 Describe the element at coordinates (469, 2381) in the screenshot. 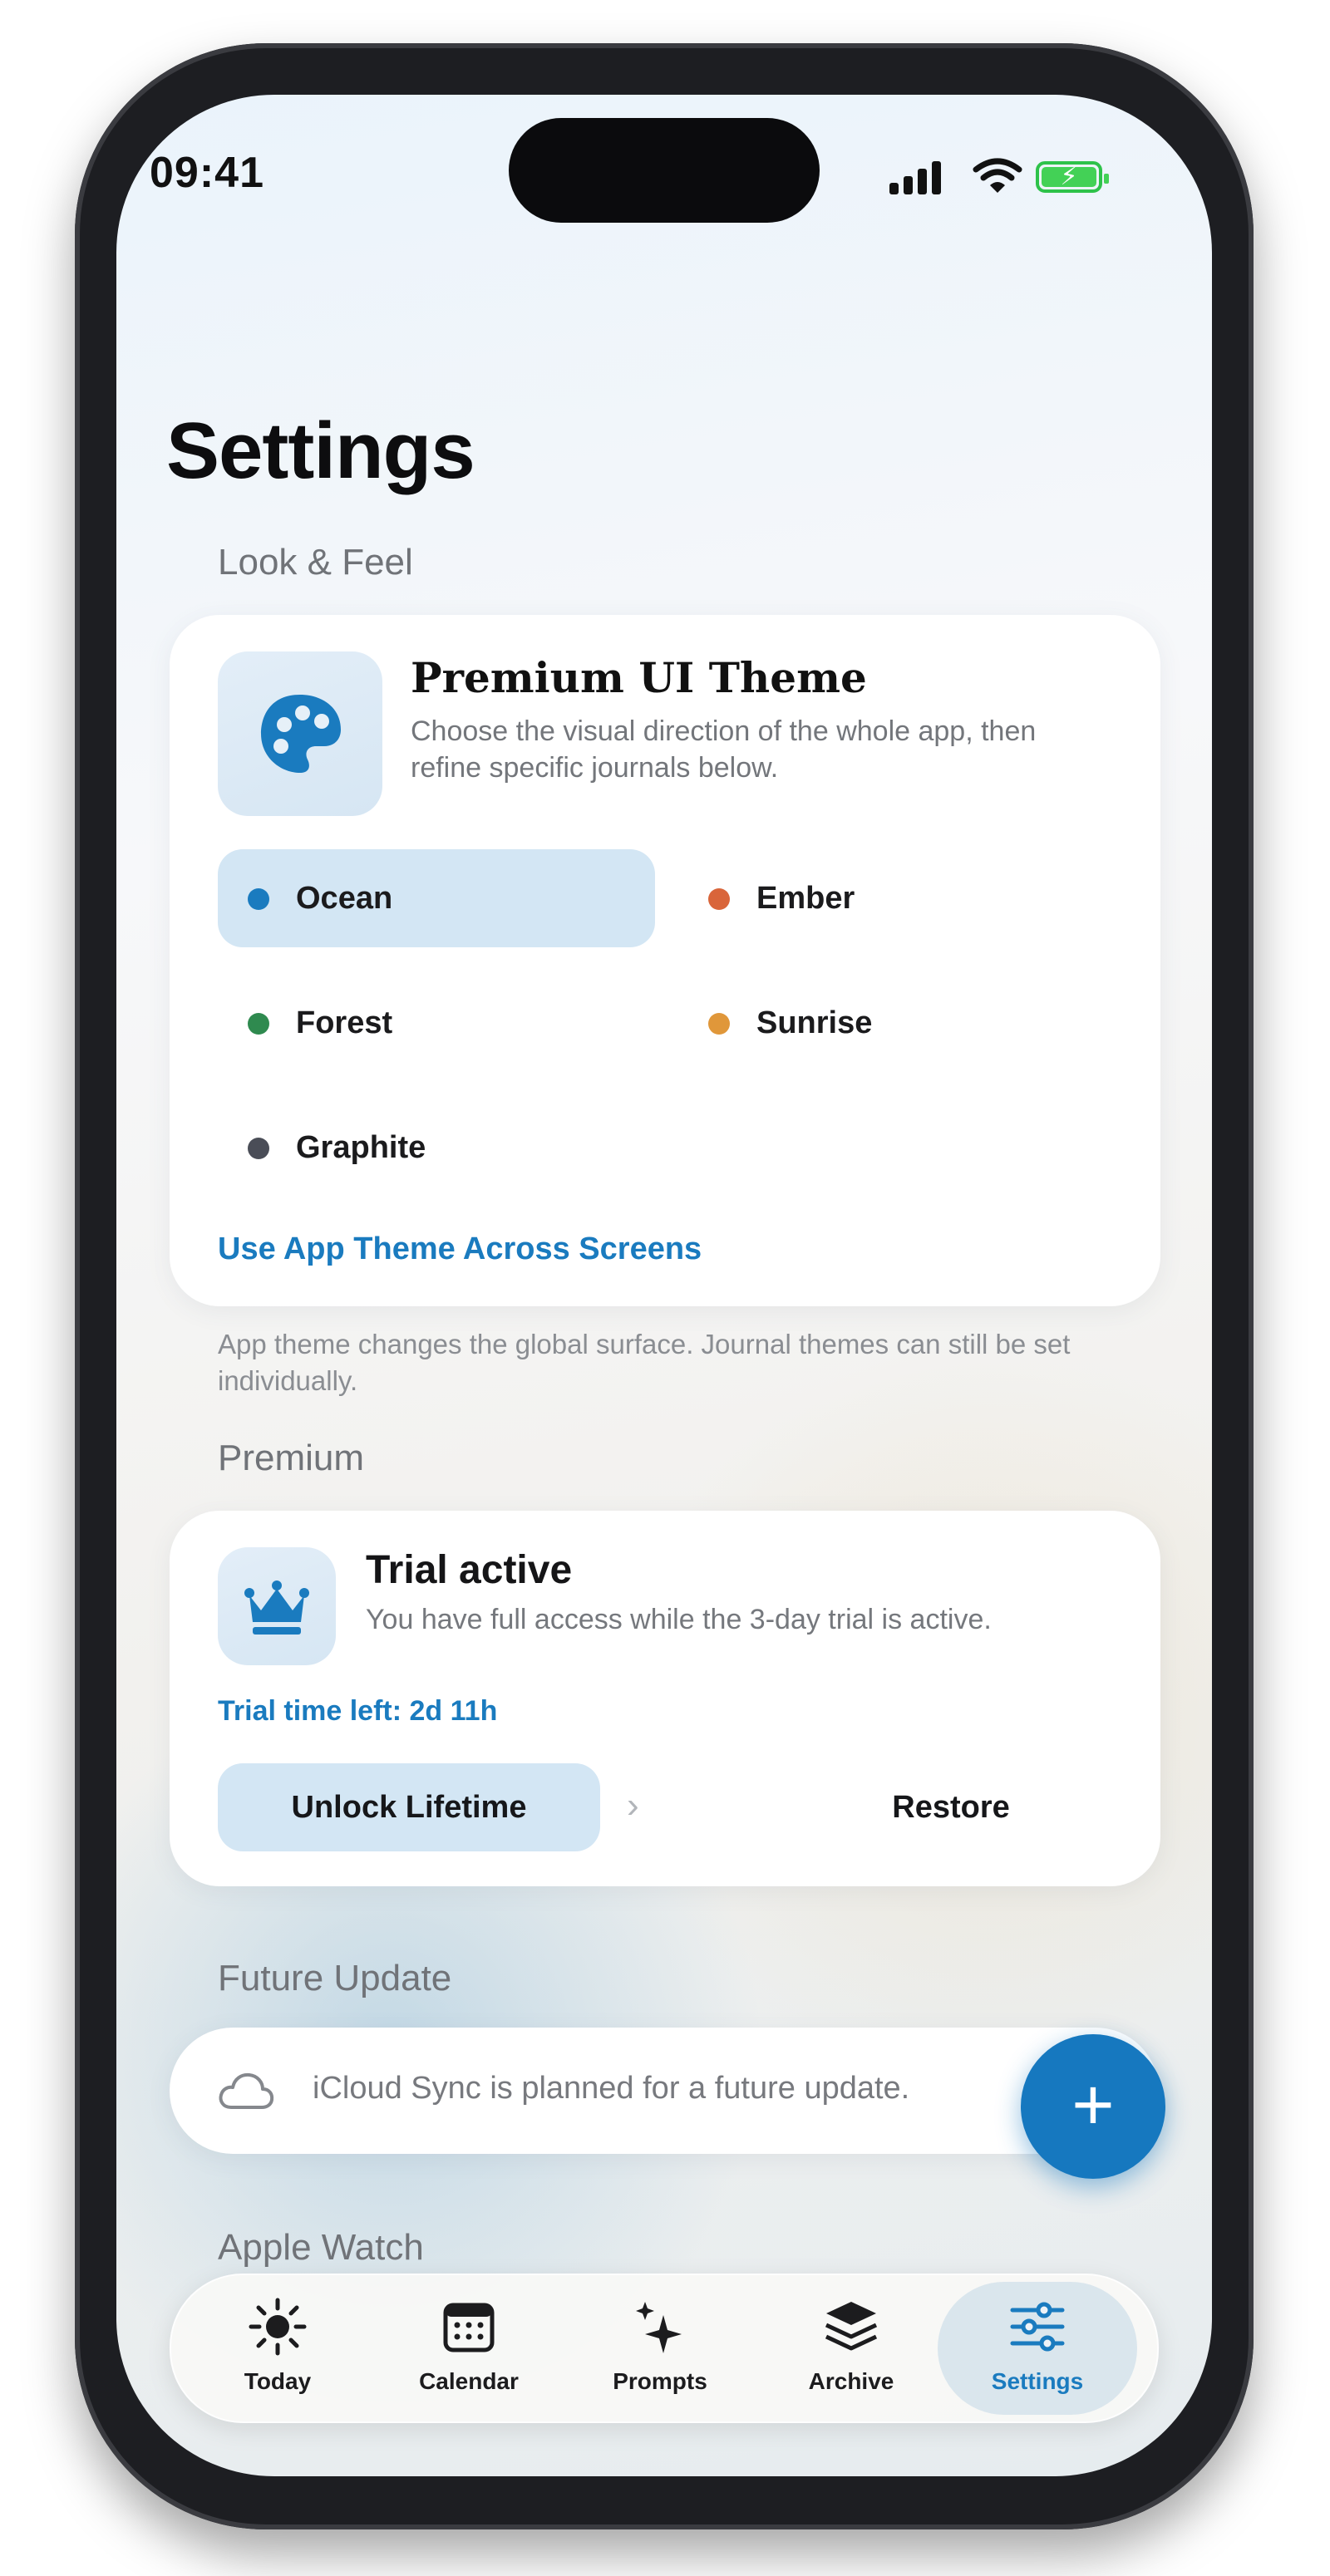

I see `tab-label: Calendar` at that location.